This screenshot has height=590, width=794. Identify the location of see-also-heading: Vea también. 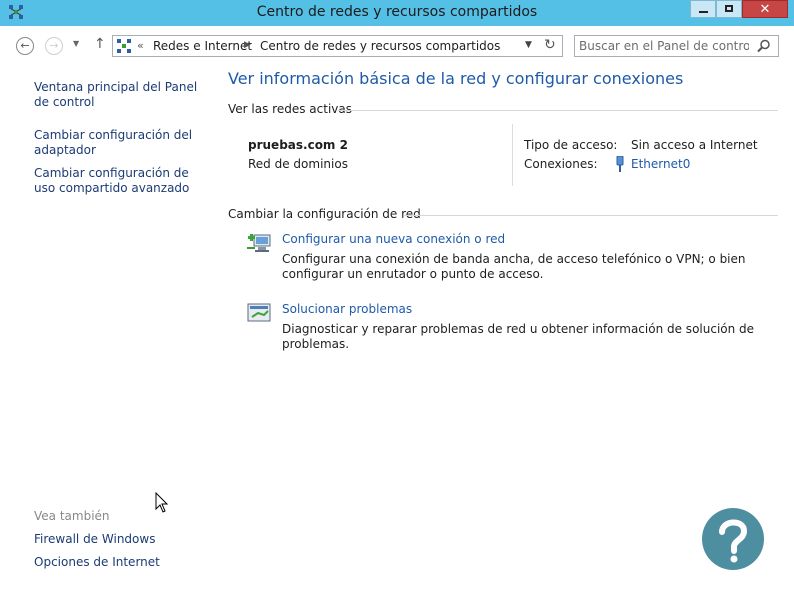
(72, 516).